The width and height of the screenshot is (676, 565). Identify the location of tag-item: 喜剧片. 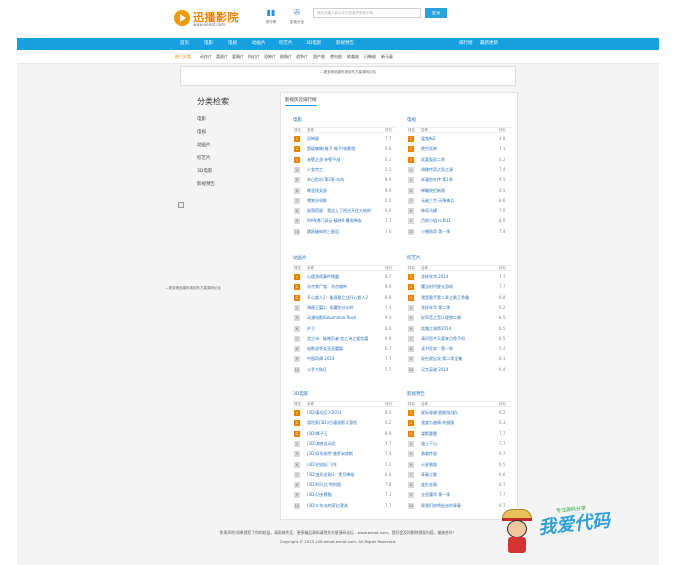
(222, 57).